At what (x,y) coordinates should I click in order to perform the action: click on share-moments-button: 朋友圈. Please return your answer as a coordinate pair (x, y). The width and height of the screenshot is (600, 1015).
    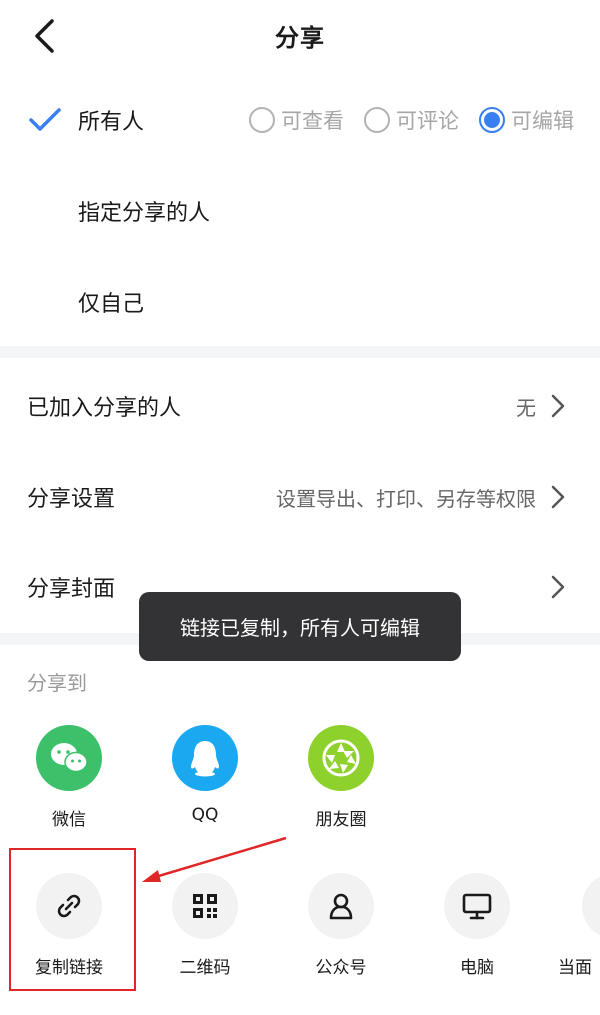
    Looking at the image, I should click on (341, 780).